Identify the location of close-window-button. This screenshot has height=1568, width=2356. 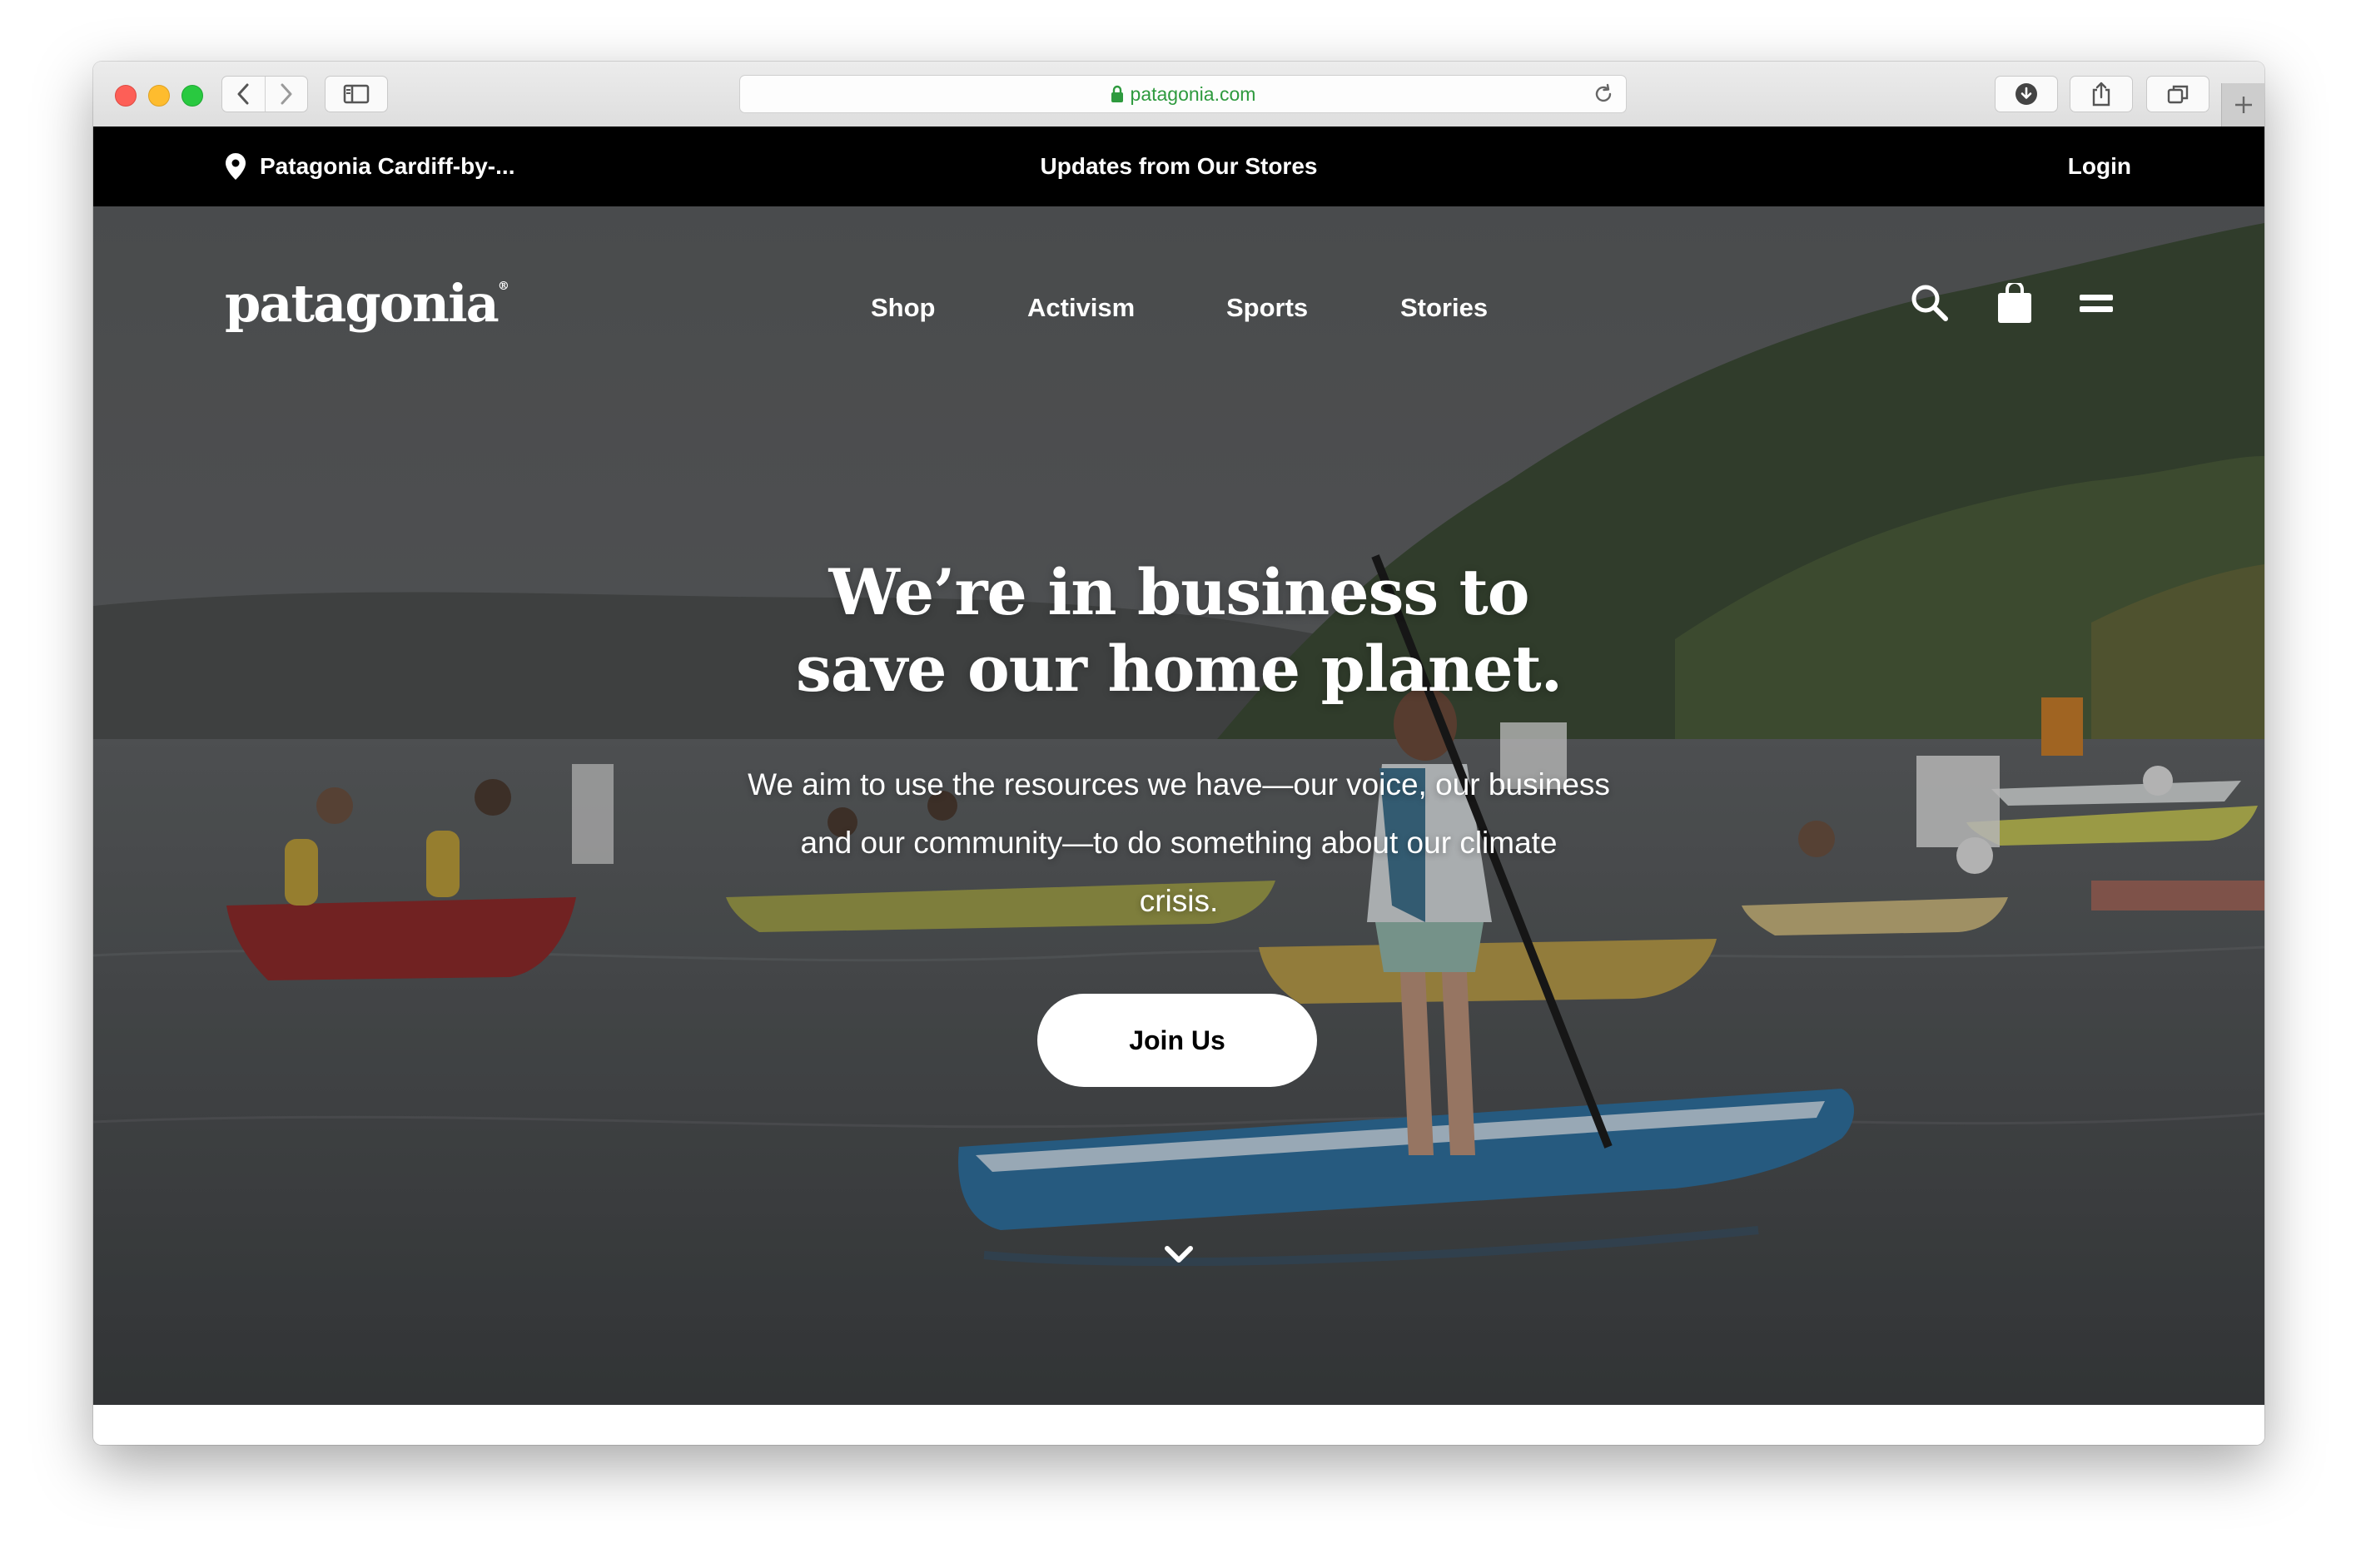
(126, 96).